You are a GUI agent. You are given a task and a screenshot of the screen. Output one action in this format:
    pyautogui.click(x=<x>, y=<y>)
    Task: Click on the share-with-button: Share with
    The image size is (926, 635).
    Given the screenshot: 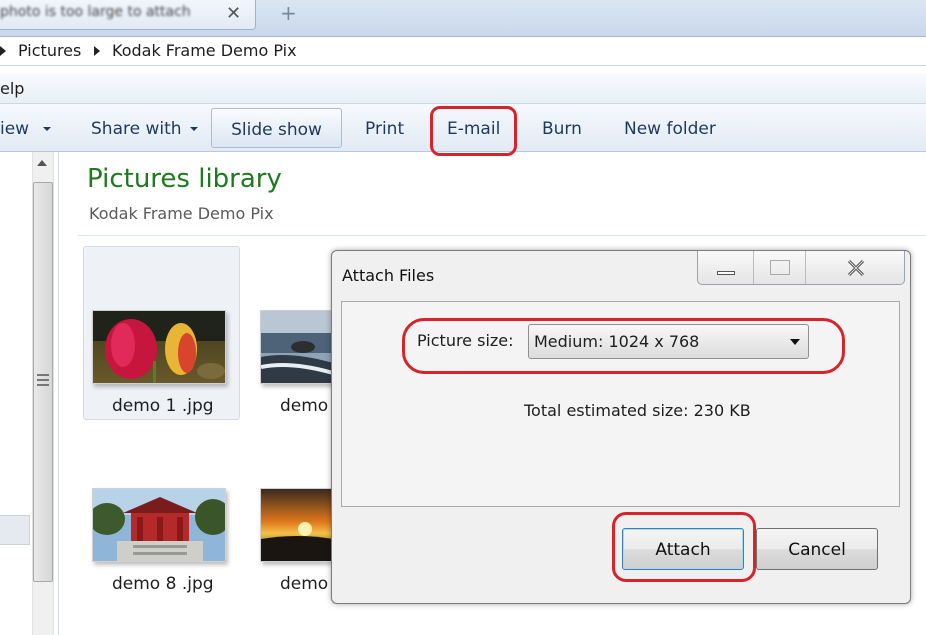 What is the action you would take?
    pyautogui.click(x=144, y=129)
    